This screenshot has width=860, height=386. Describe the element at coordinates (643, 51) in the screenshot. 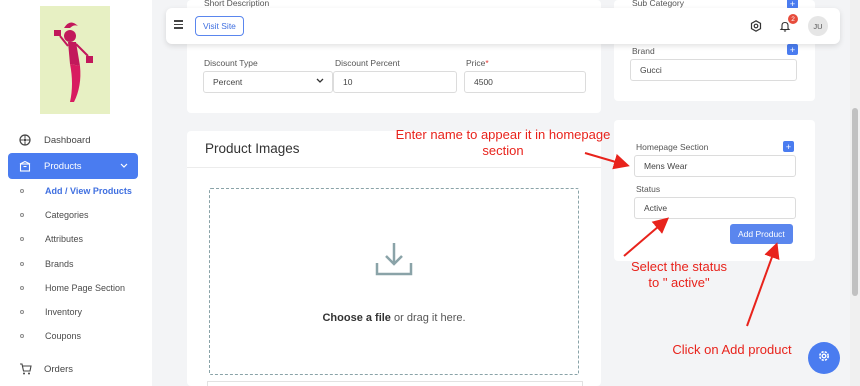

I see `brand-label: Brand` at that location.